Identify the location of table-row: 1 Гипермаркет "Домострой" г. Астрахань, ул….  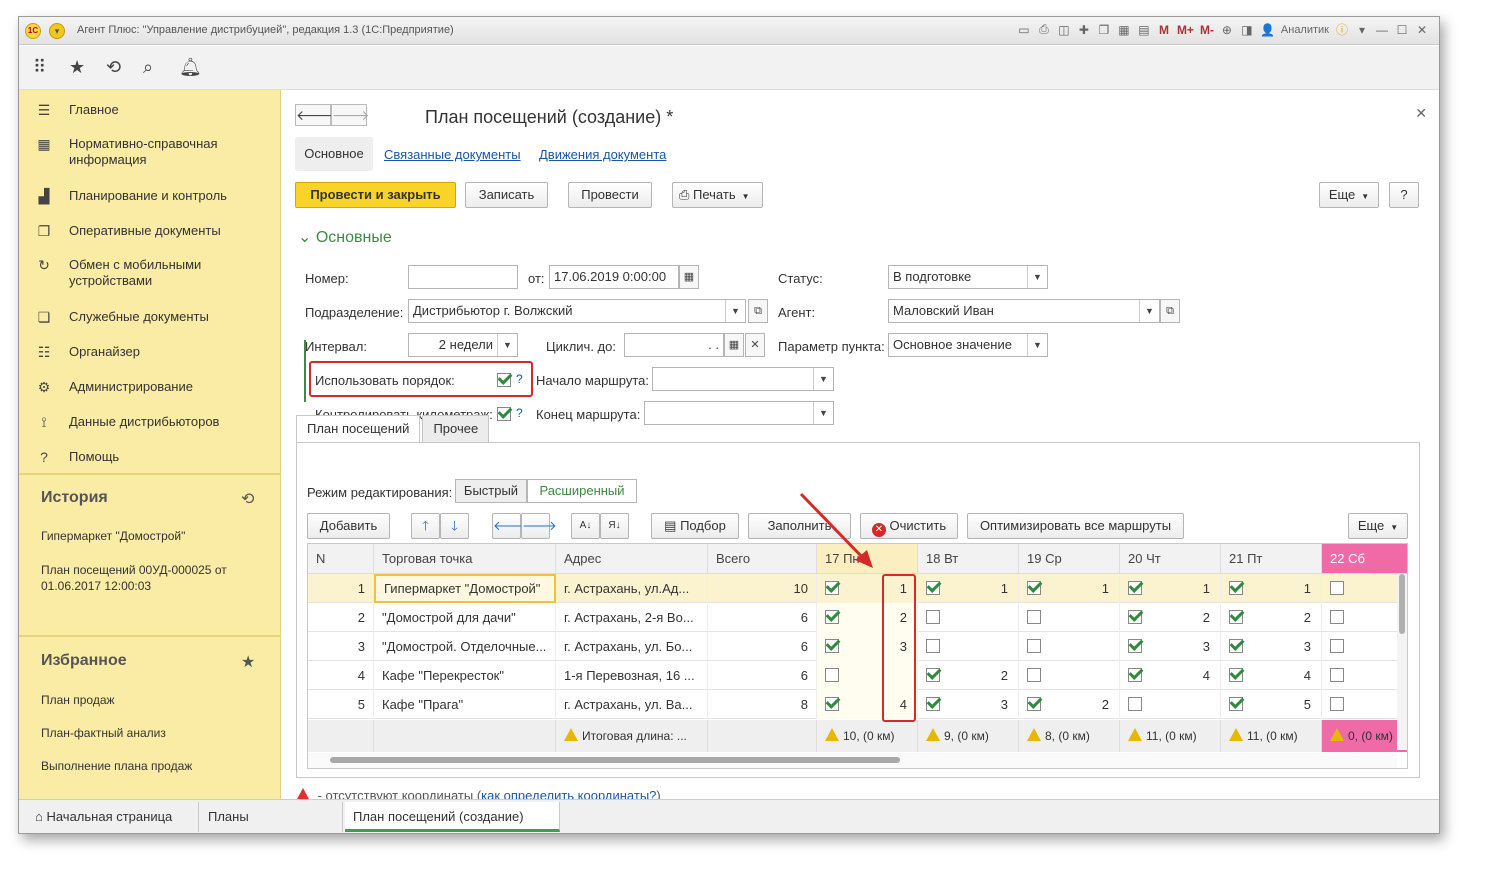
(852, 588).